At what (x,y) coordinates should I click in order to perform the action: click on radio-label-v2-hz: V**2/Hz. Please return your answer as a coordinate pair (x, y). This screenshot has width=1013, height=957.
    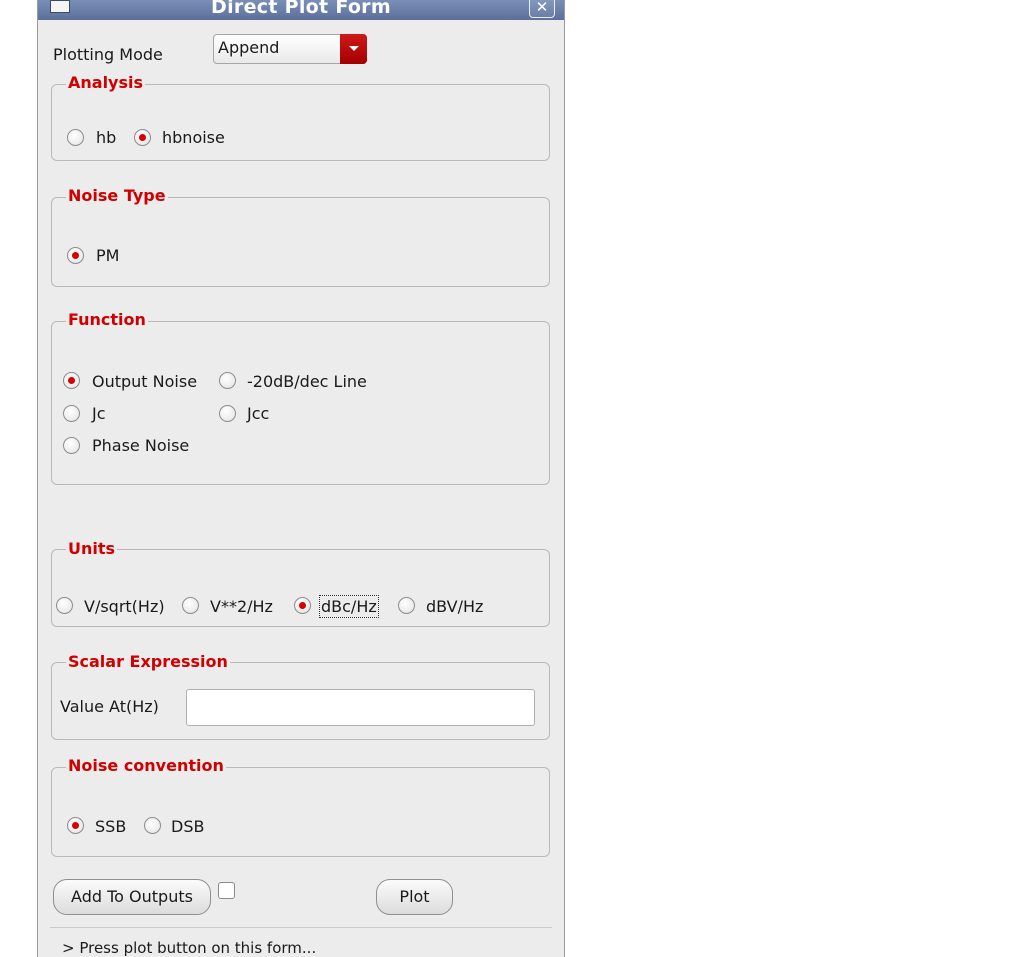
    Looking at the image, I should click on (241, 606).